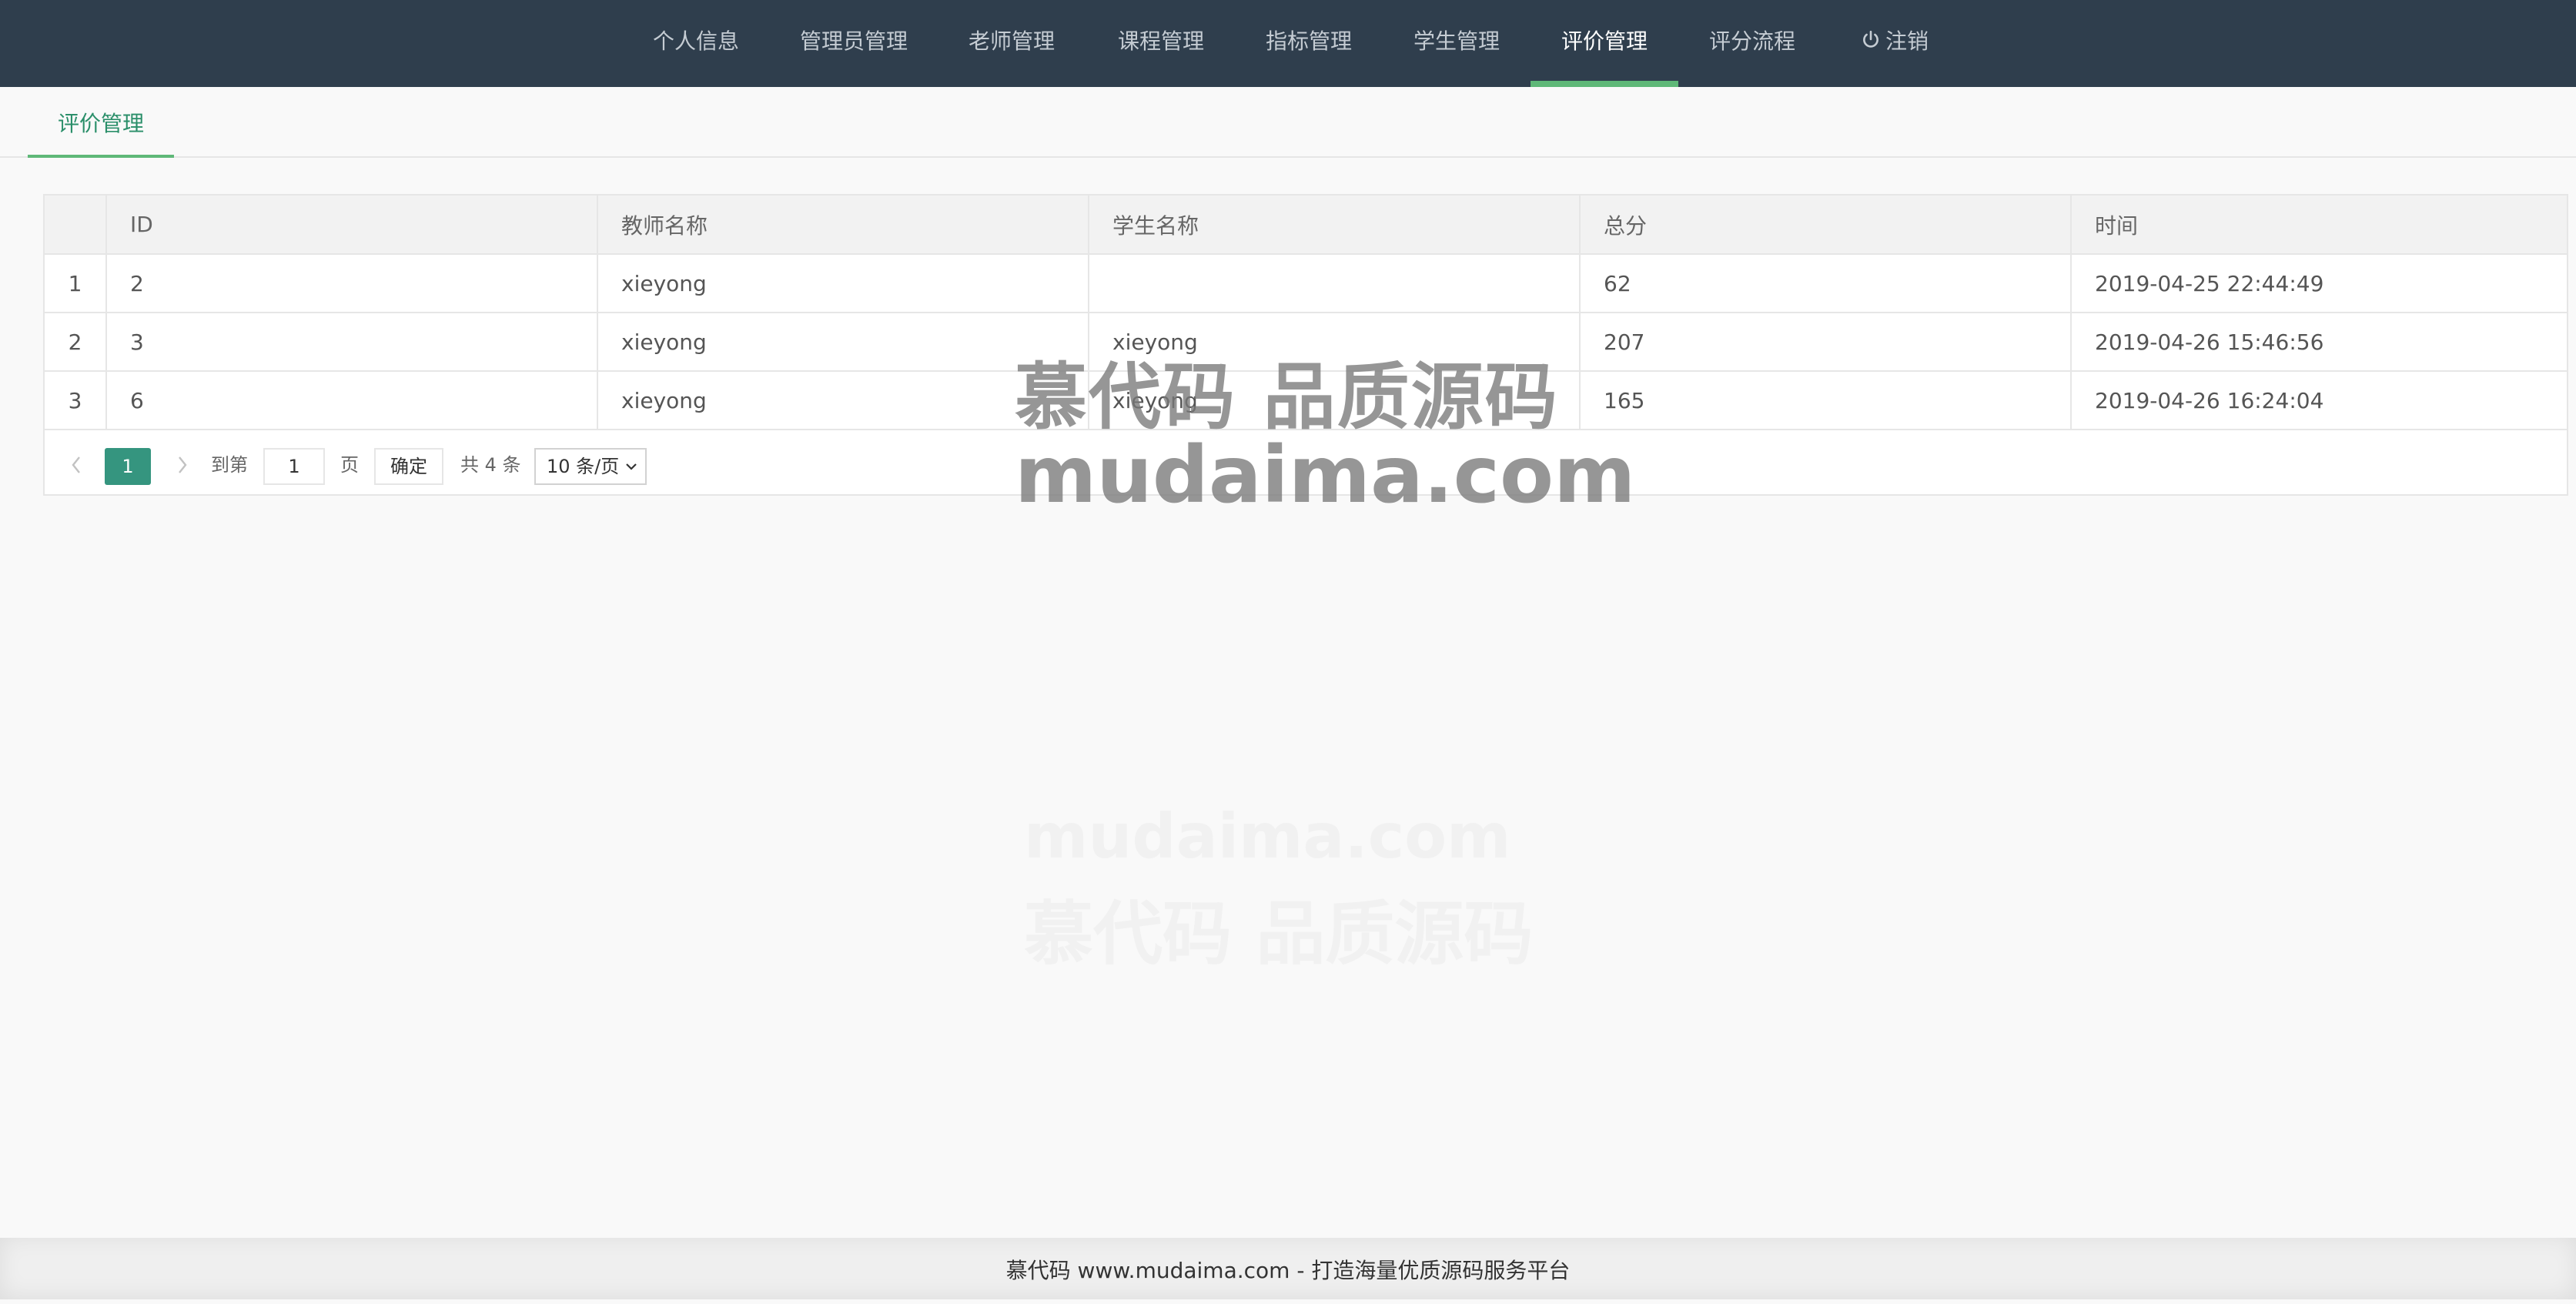  What do you see at coordinates (1279, 934) in the screenshot?
I see `watermark-text-faint: 慕代码 品质源码` at bounding box center [1279, 934].